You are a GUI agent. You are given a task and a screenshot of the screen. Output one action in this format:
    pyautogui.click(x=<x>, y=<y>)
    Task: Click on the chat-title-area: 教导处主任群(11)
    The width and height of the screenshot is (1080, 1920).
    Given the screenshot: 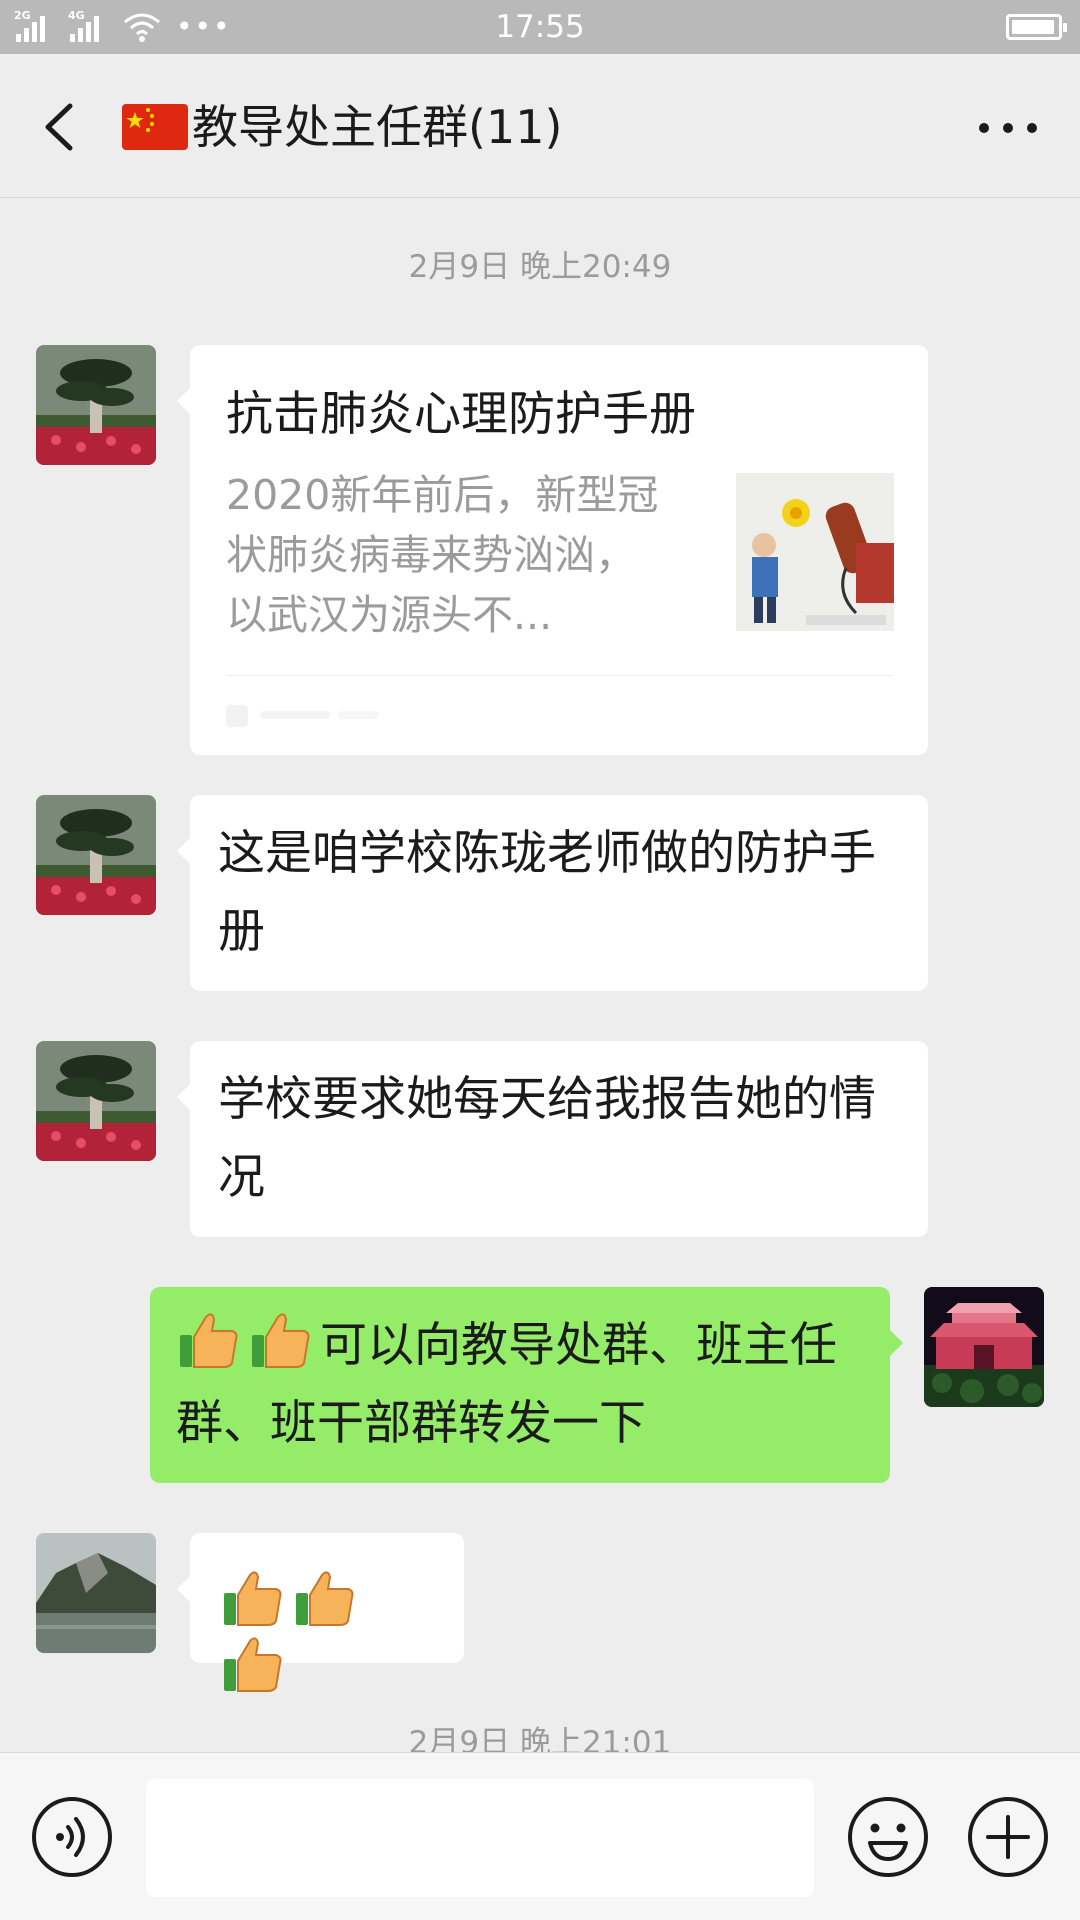 What is the action you would take?
    pyautogui.click(x=342, y=127)
    